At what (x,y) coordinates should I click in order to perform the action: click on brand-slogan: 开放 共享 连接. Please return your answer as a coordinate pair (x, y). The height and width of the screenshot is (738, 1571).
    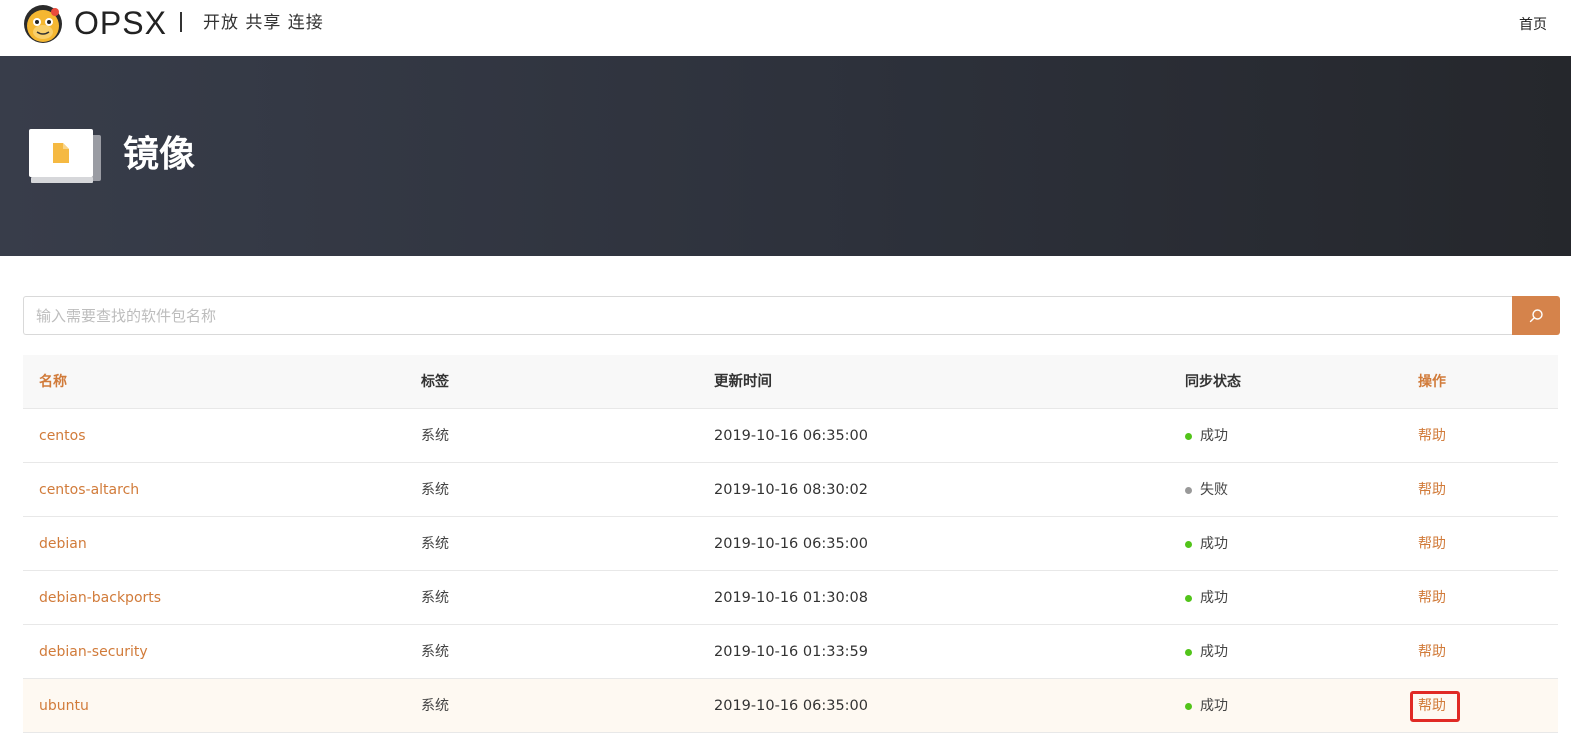
    Looking at the image, I should click on (263, 23).